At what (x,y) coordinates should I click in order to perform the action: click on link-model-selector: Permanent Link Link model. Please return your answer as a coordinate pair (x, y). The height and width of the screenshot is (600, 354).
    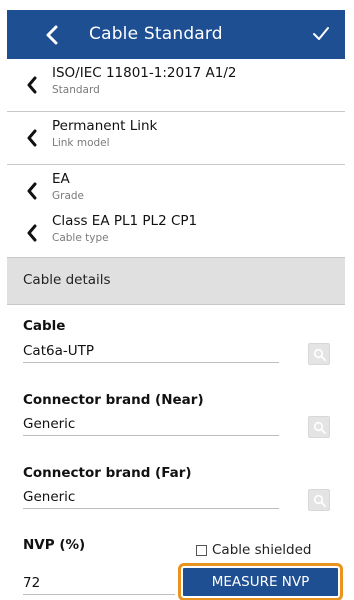
    Looking at the image, I should click on (176, 138).